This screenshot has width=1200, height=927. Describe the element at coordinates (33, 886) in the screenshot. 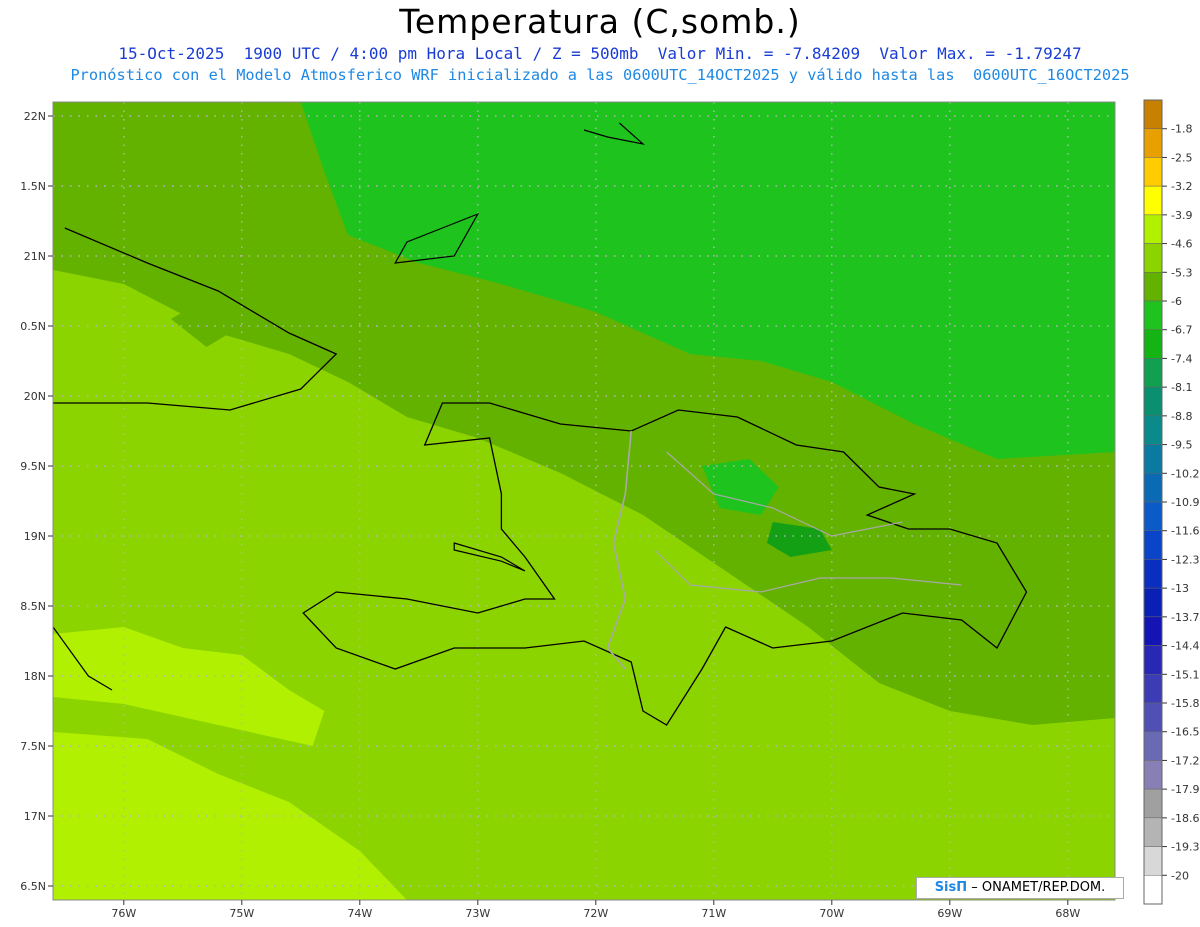

I see `lat-tick-label: 6.5N` at that location.